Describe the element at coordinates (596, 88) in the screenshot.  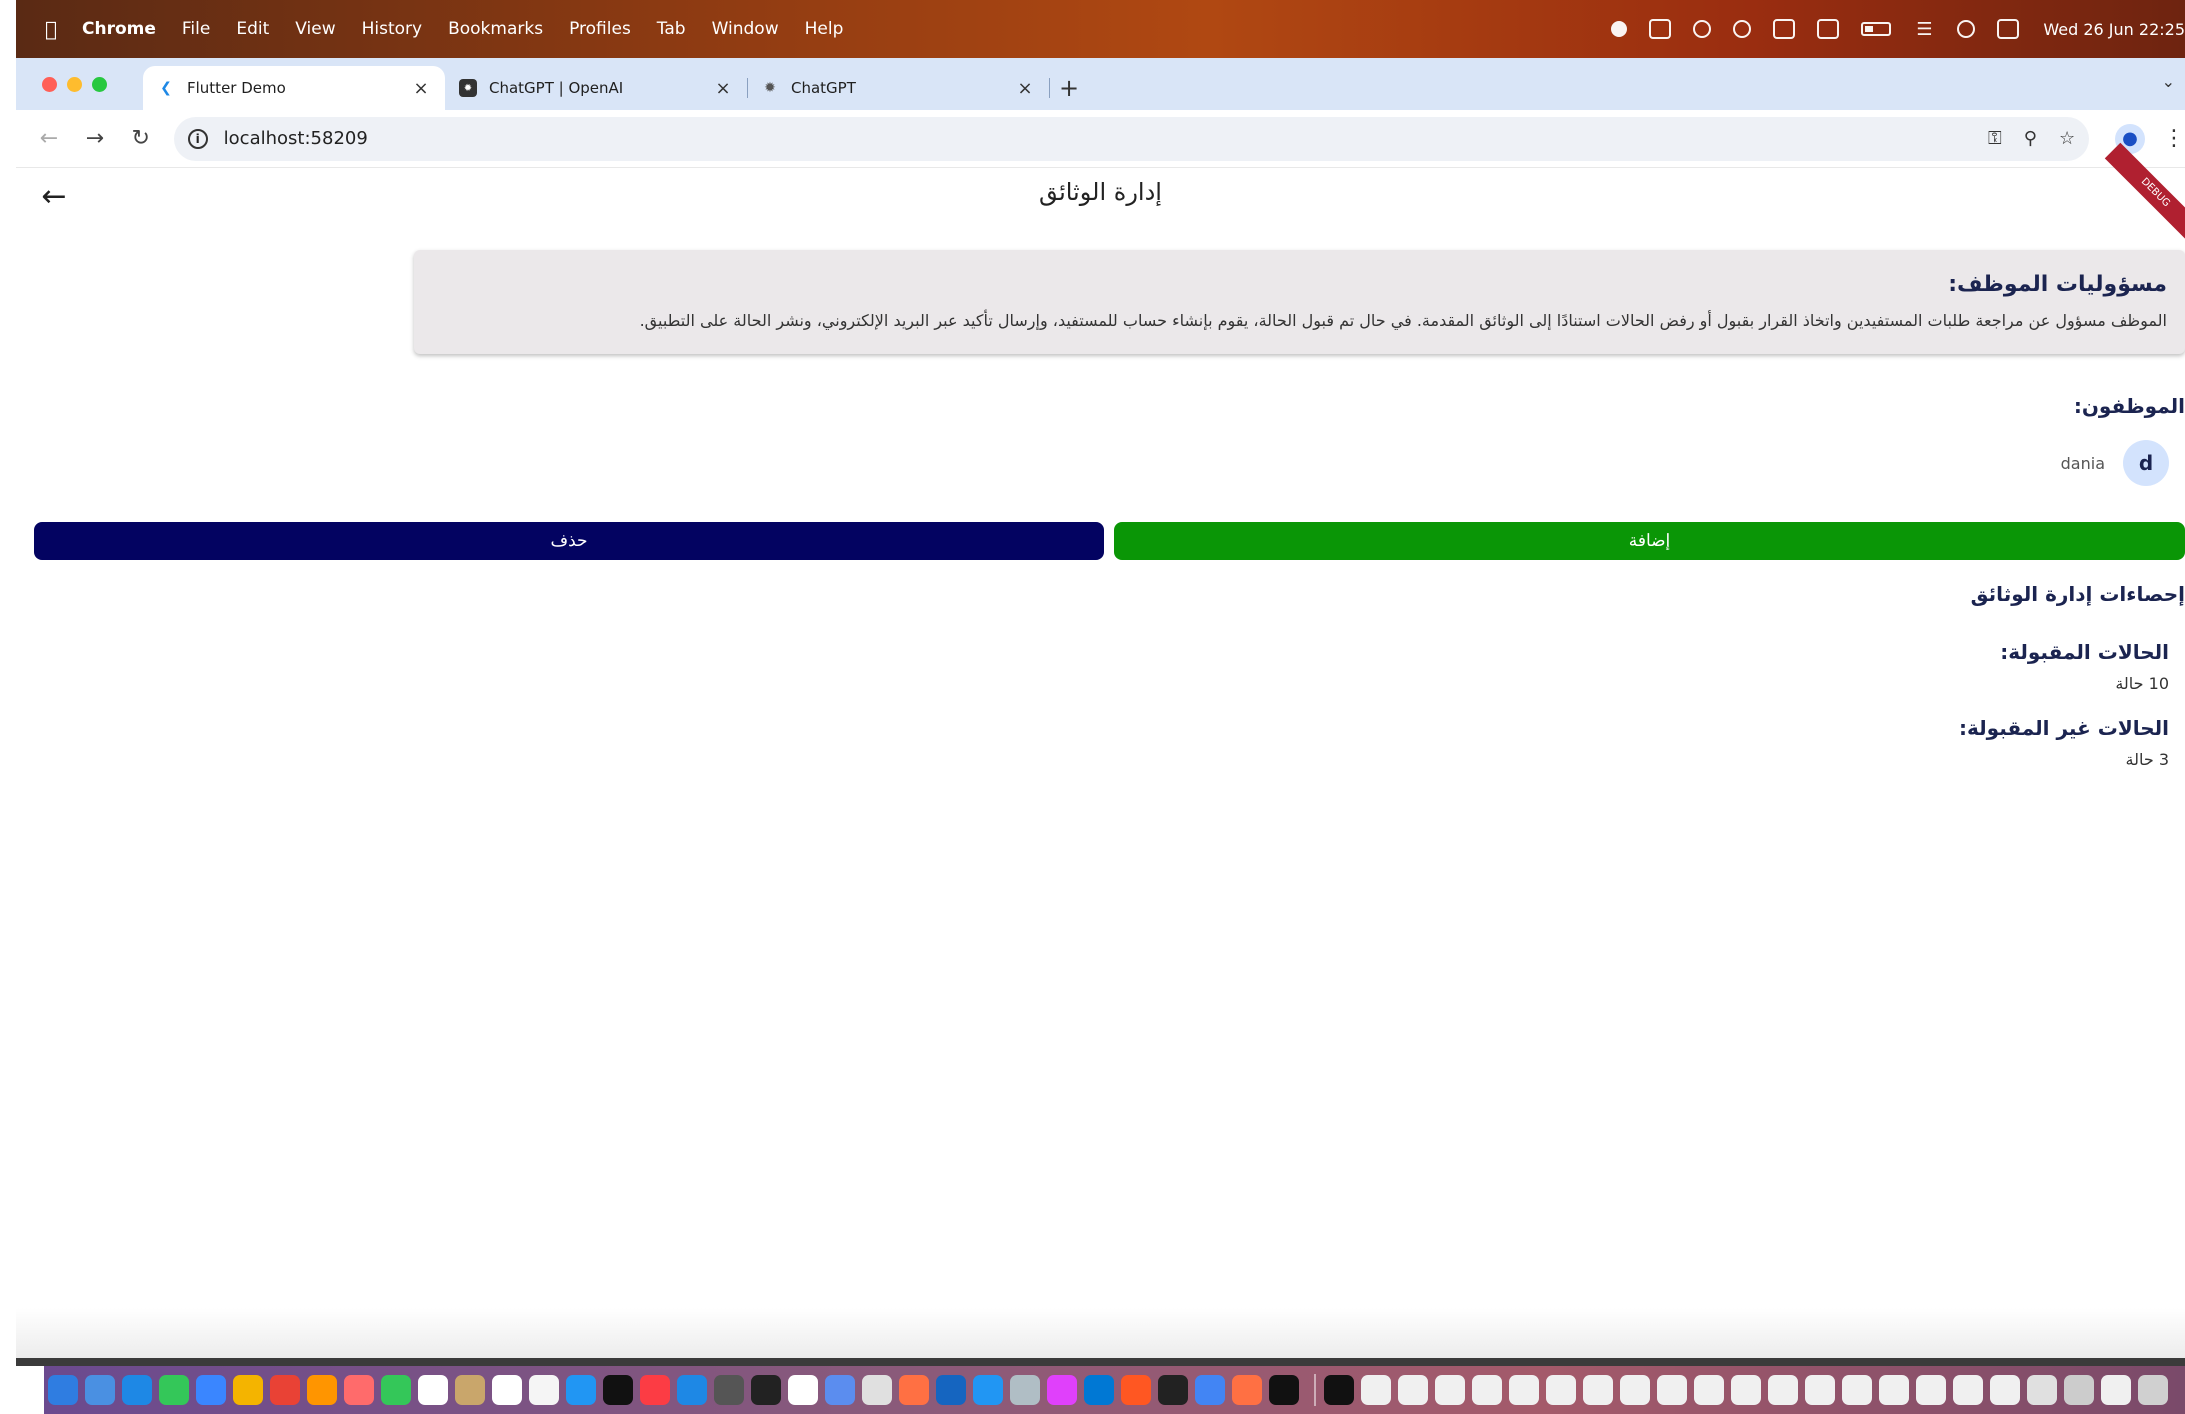
I see `tab-chatgpt-openai: ✹ ChatGPT | OpenAI ×` at that location.